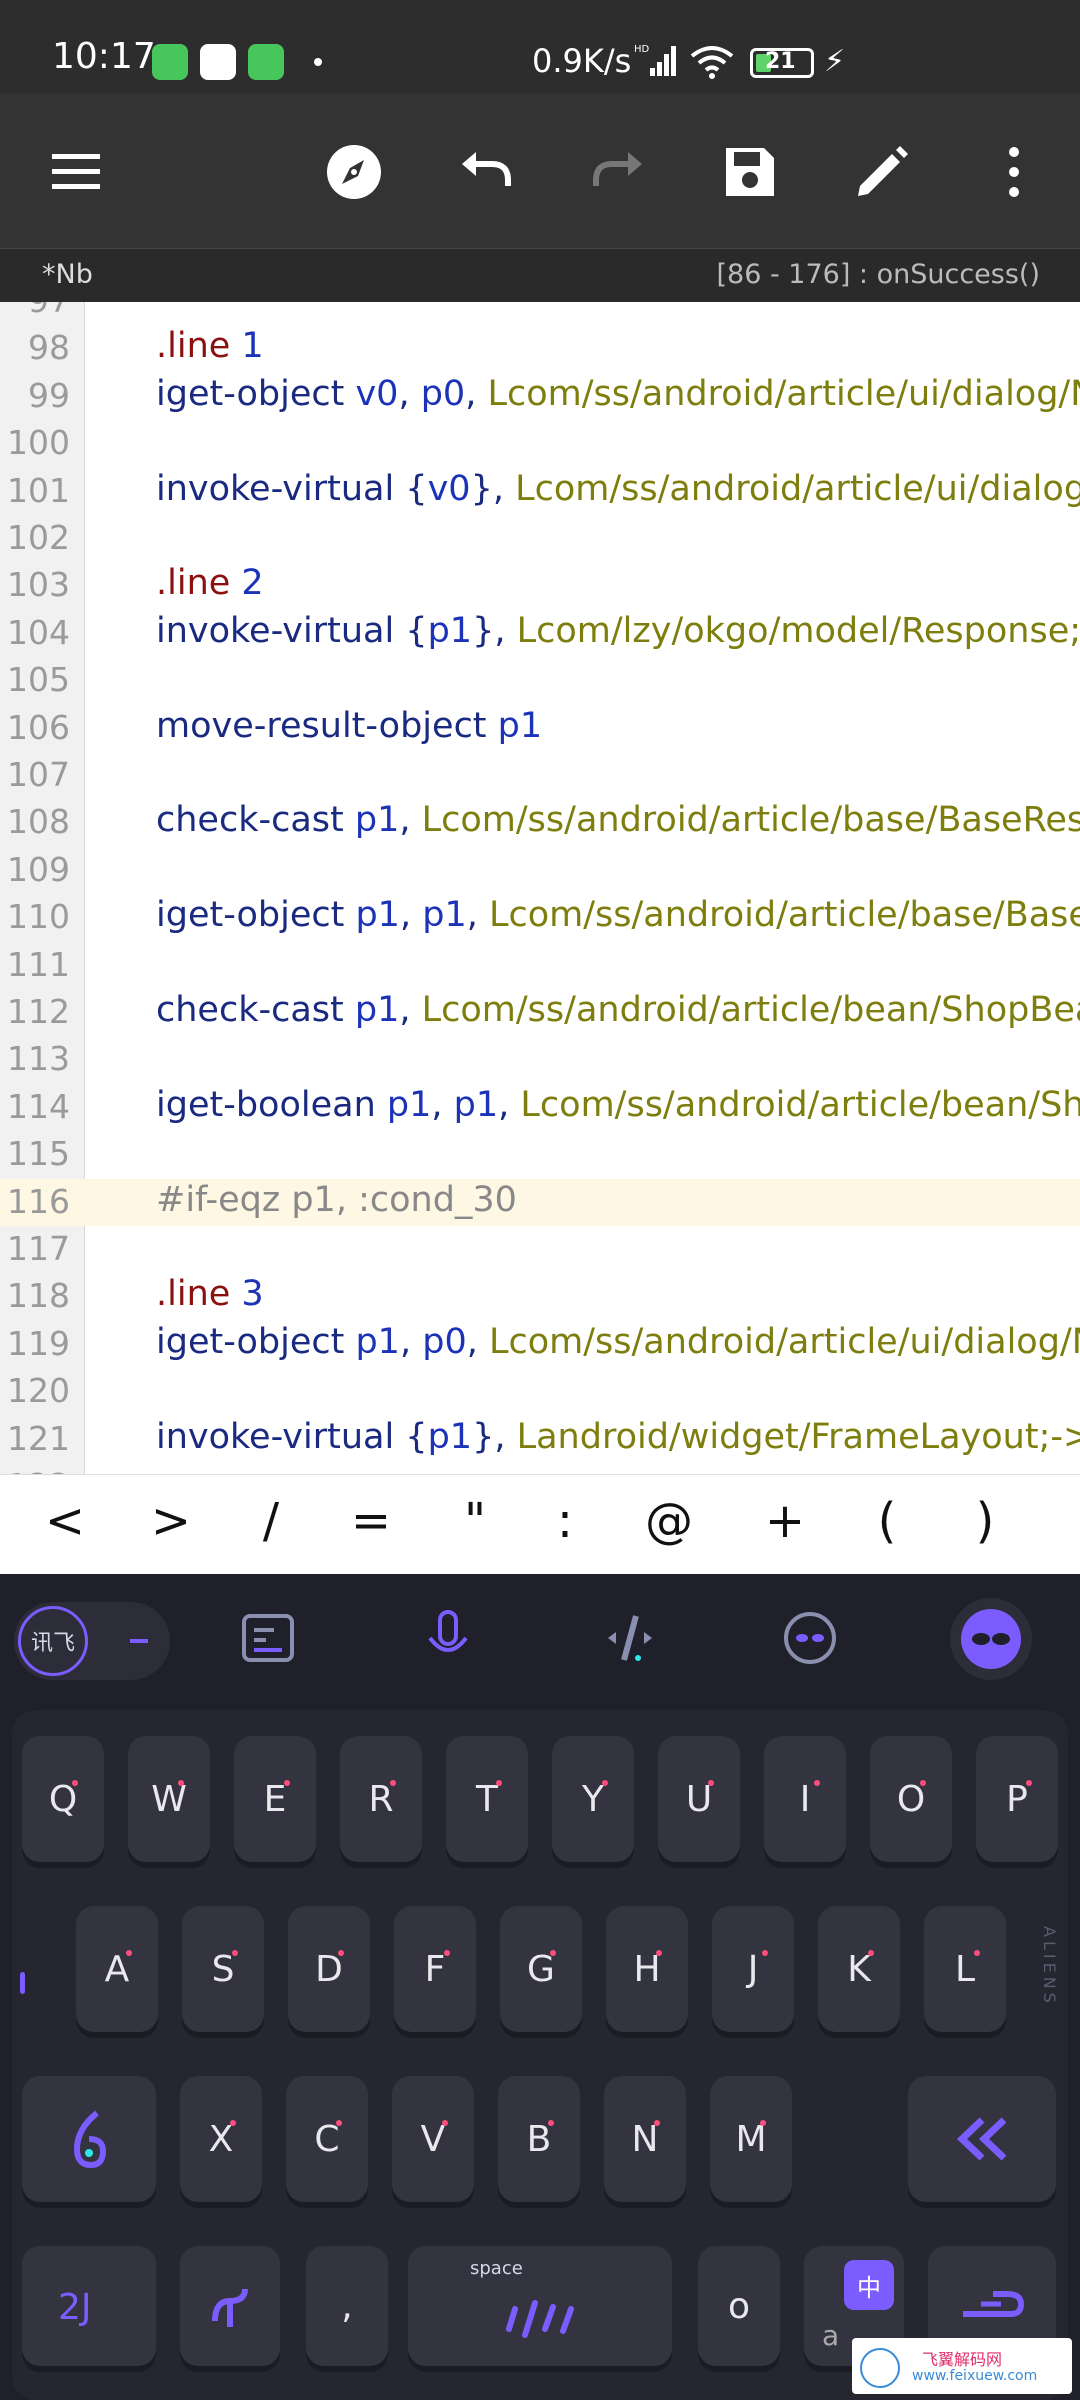 Image resolution: width=1080 pixels, height=2400 pixels. Describe the element at coordinates (540, 1154) in the screenshot. I see `code-line: 115` at that location.